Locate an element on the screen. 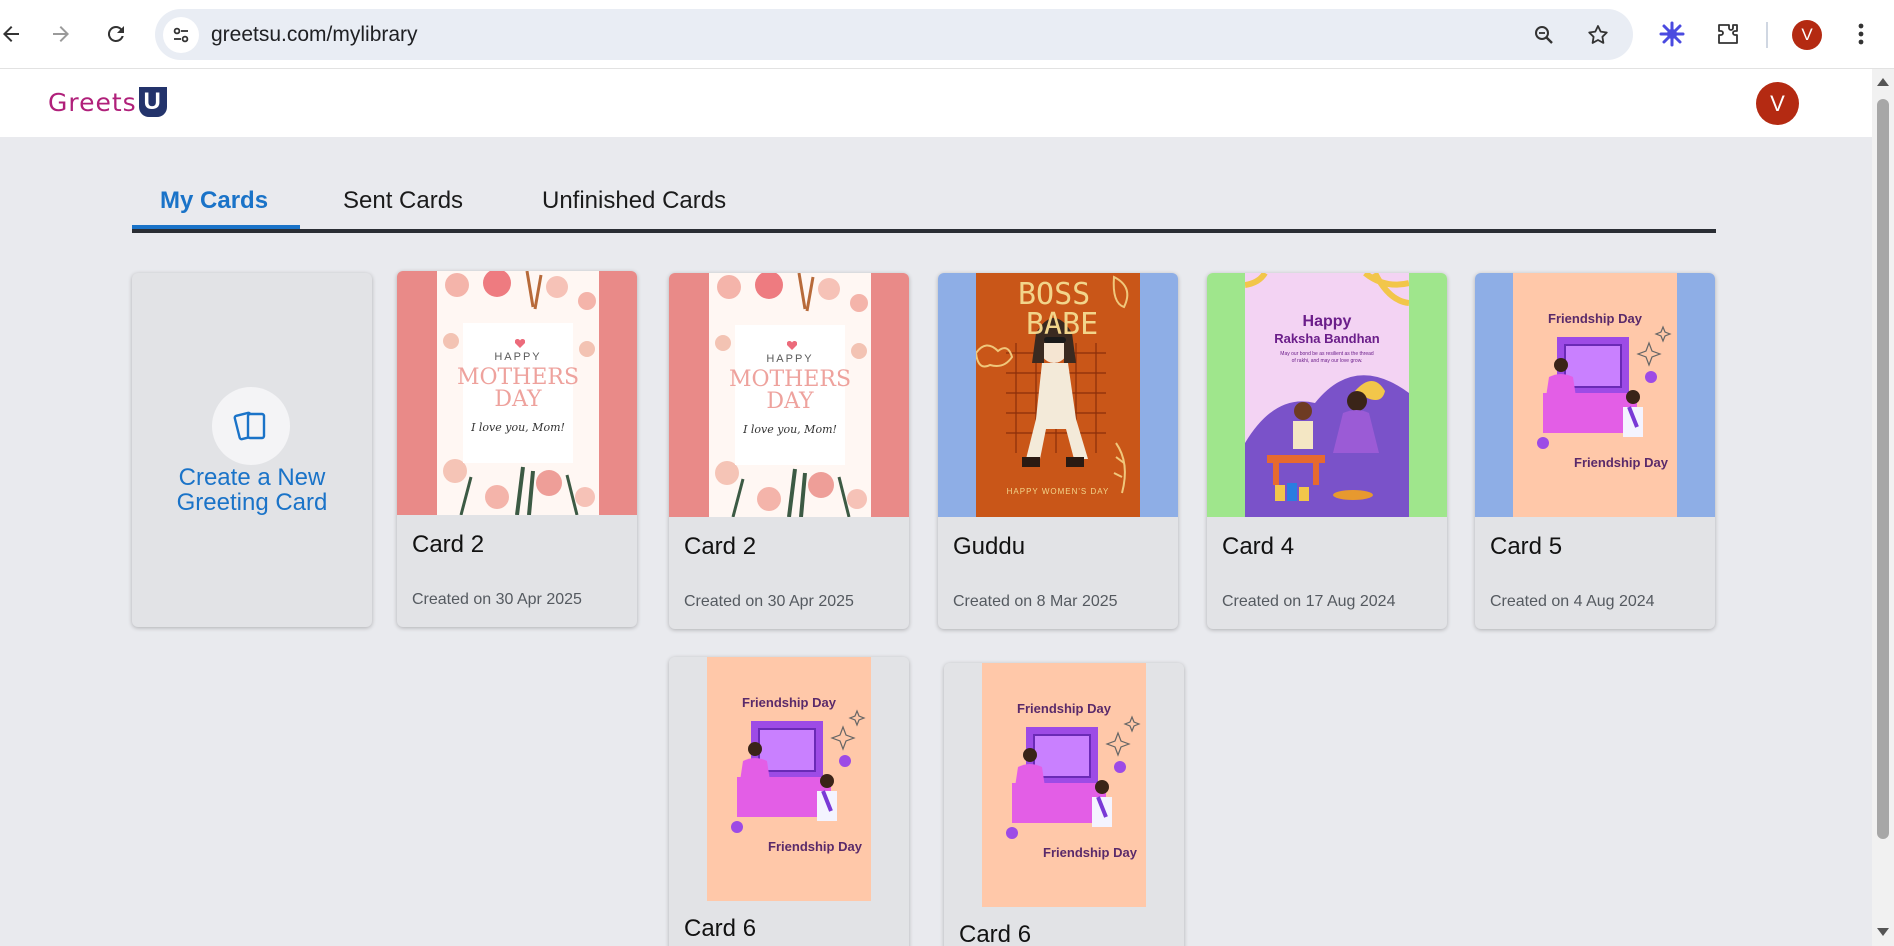 Image resolution: width=1894 pixels, height=946 pixels. tab-my-cards: My Cards is located at coordinates (214, 204).